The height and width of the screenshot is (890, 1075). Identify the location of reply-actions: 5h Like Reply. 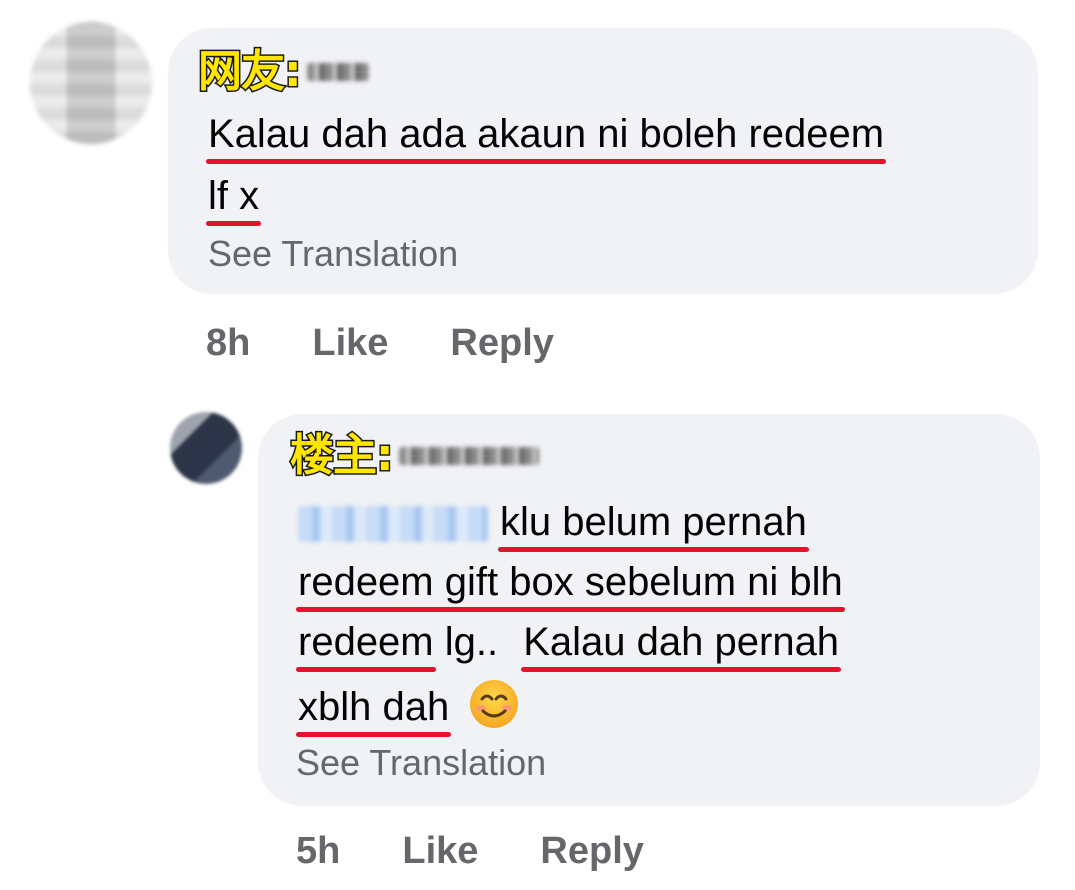
(501, 851).